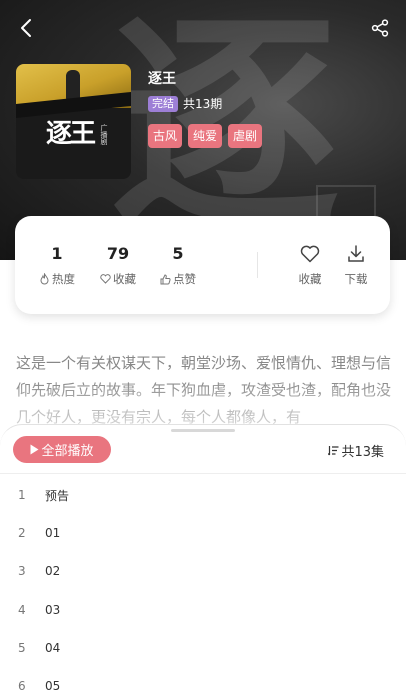  I want to click on episode-row: 1 预告, so click(203, 495).